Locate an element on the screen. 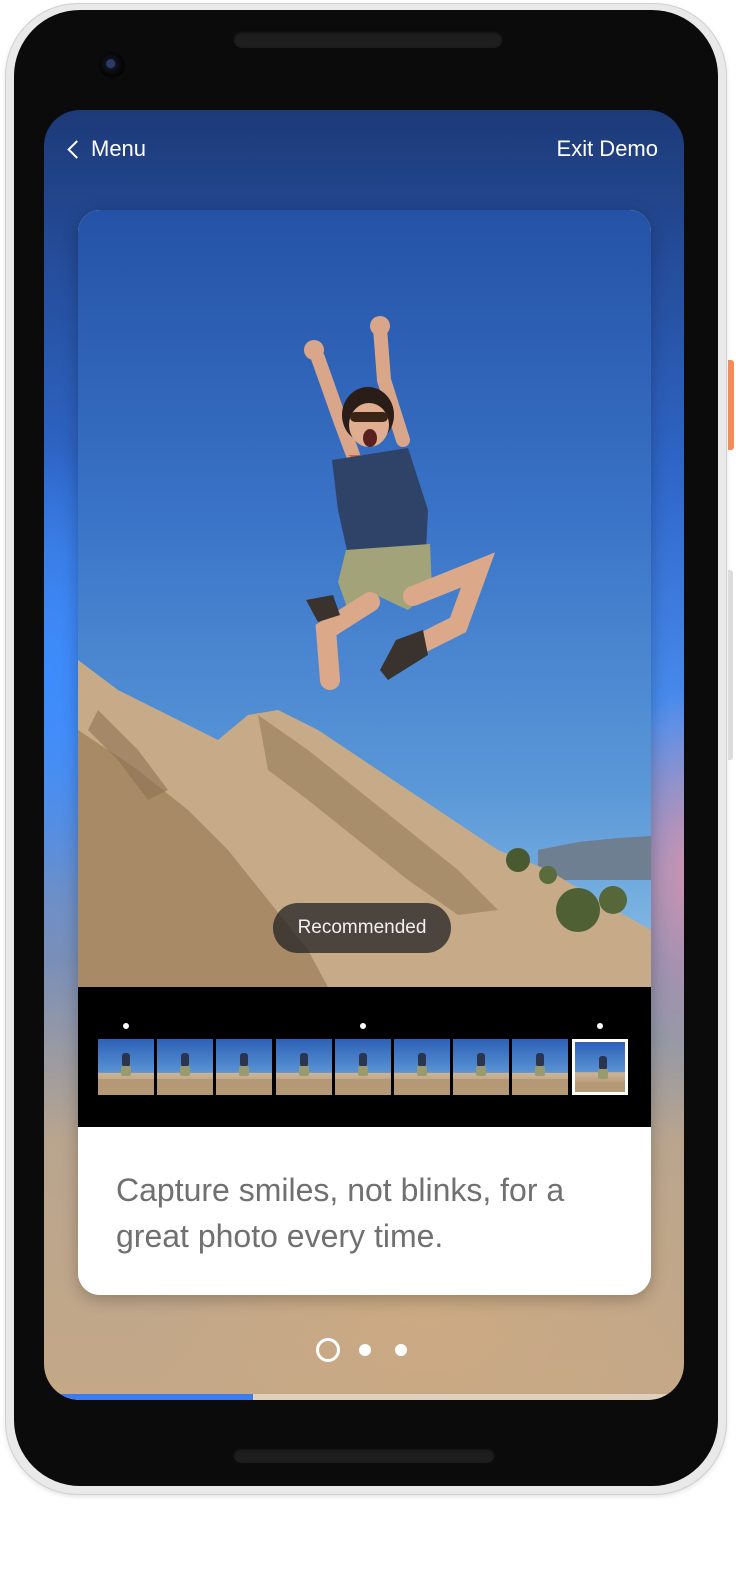 This screenshot has width=736, height=1574. top-speaker-grille is located at coordinates (368, 39).